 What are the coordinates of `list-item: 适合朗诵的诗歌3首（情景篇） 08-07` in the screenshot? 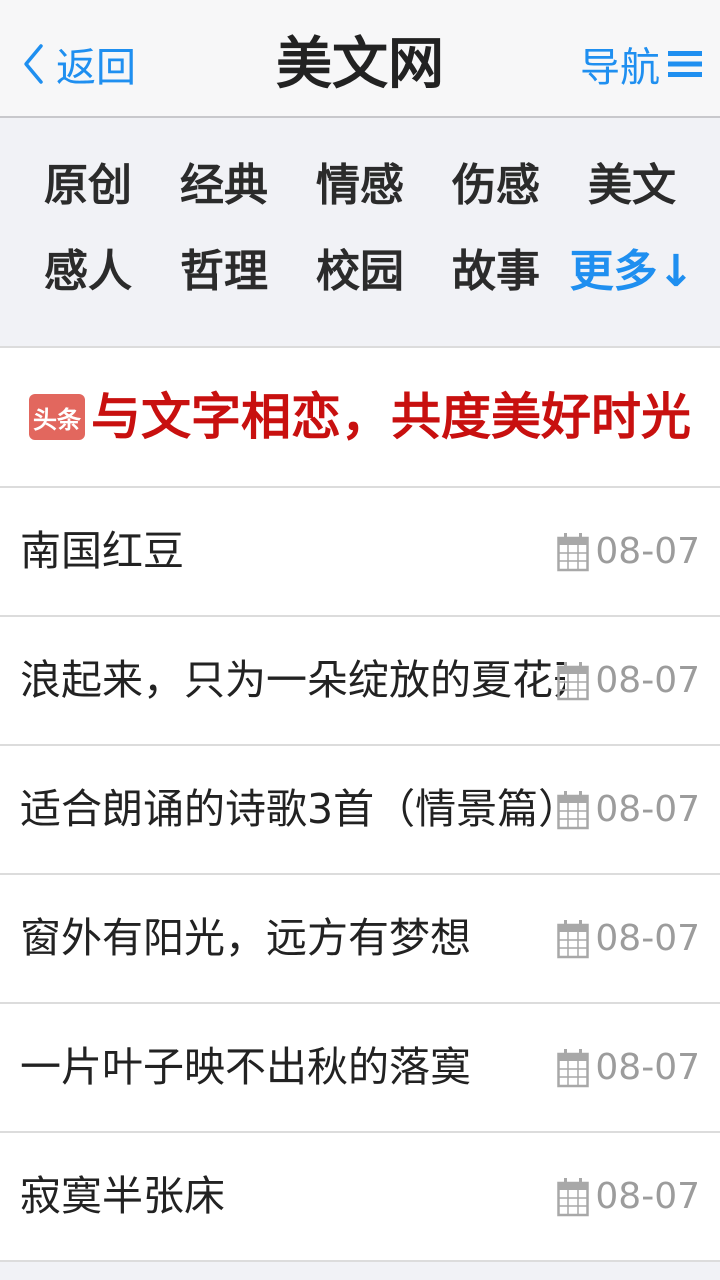 It's located at (360, 810).